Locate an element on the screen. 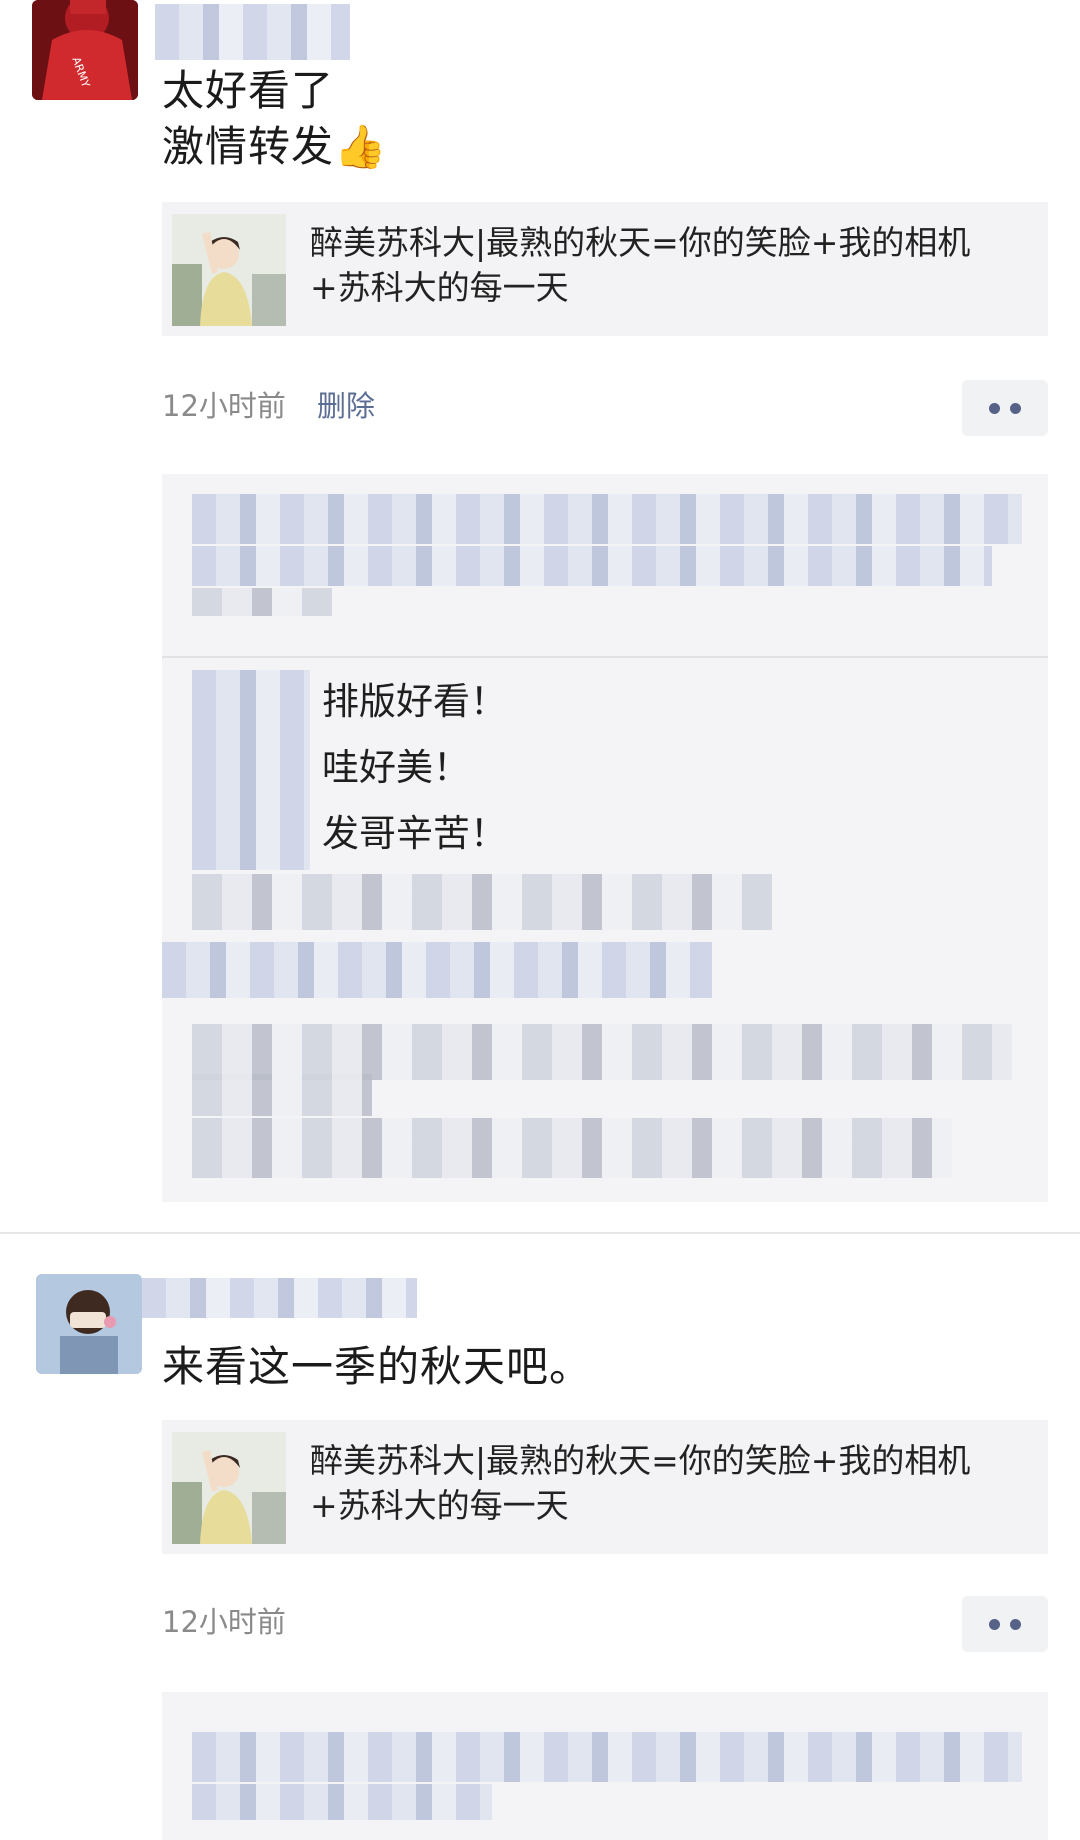 This screenshot has width=1080, height=1840. comment-text: 排版好看！ is located at coordinates (414, 702).